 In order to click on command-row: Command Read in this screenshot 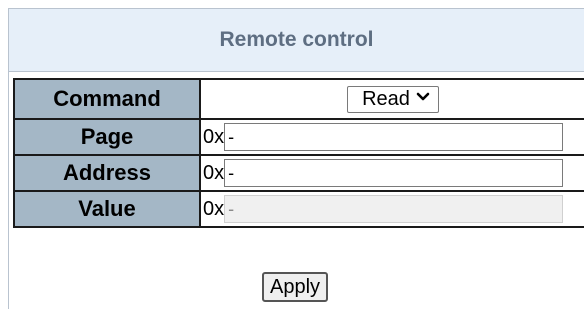, I will do `click(298, 99)`.